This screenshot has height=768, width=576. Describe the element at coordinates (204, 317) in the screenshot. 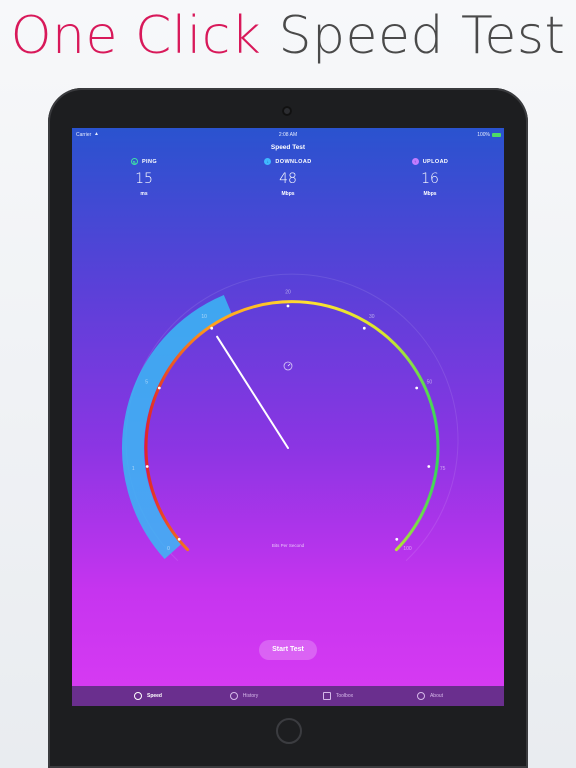

I see `gauge-tick-label: 10` at that location.